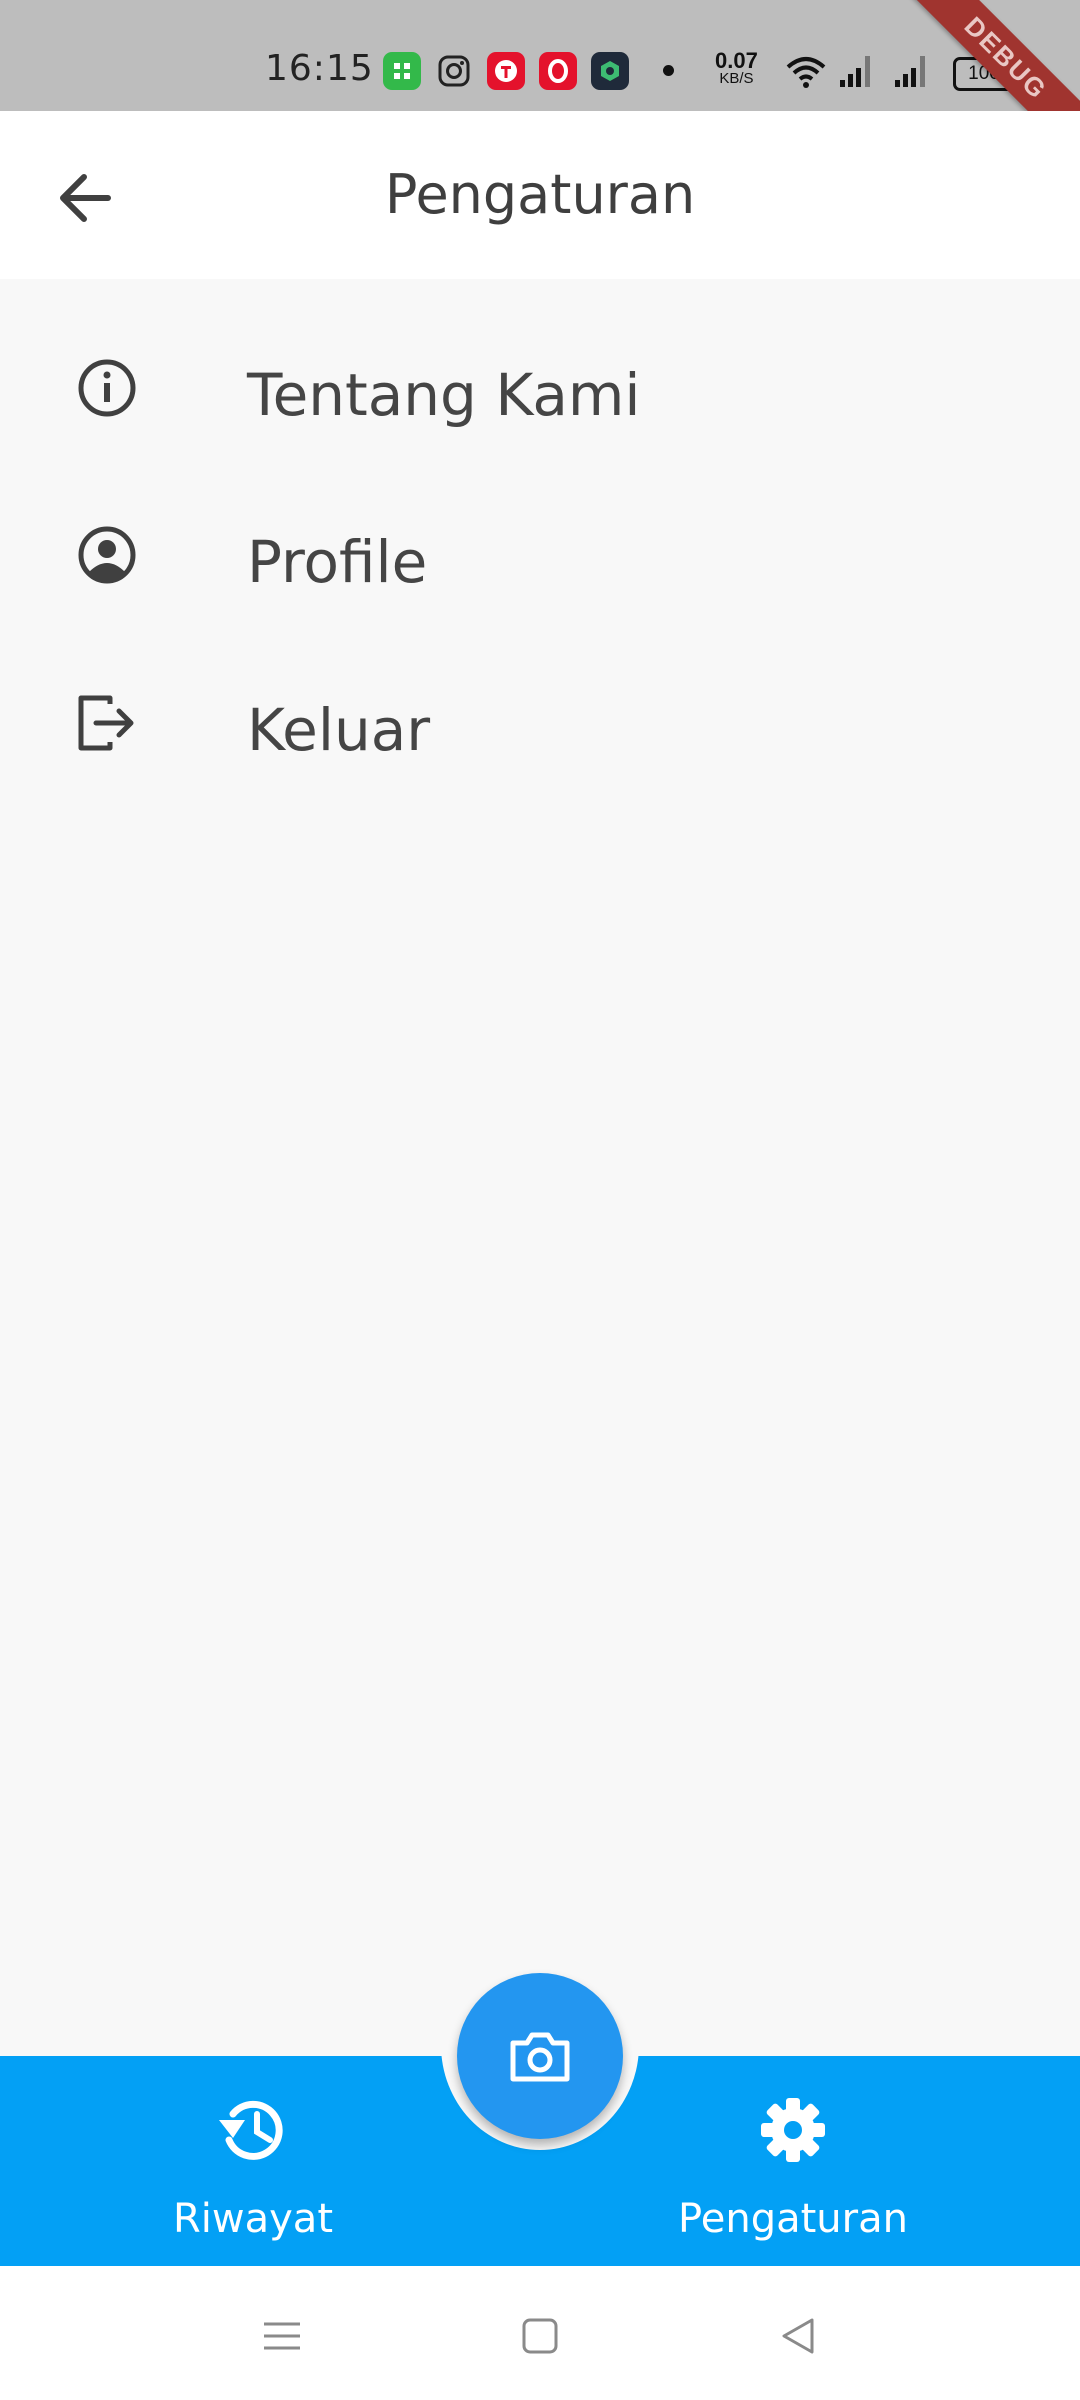 The height and width of the screenshot is (2400, 1080). What do you see at coordinates (454, 71) in the screenshot?
I see `instagram-icon` at bounding box center [454, 71].